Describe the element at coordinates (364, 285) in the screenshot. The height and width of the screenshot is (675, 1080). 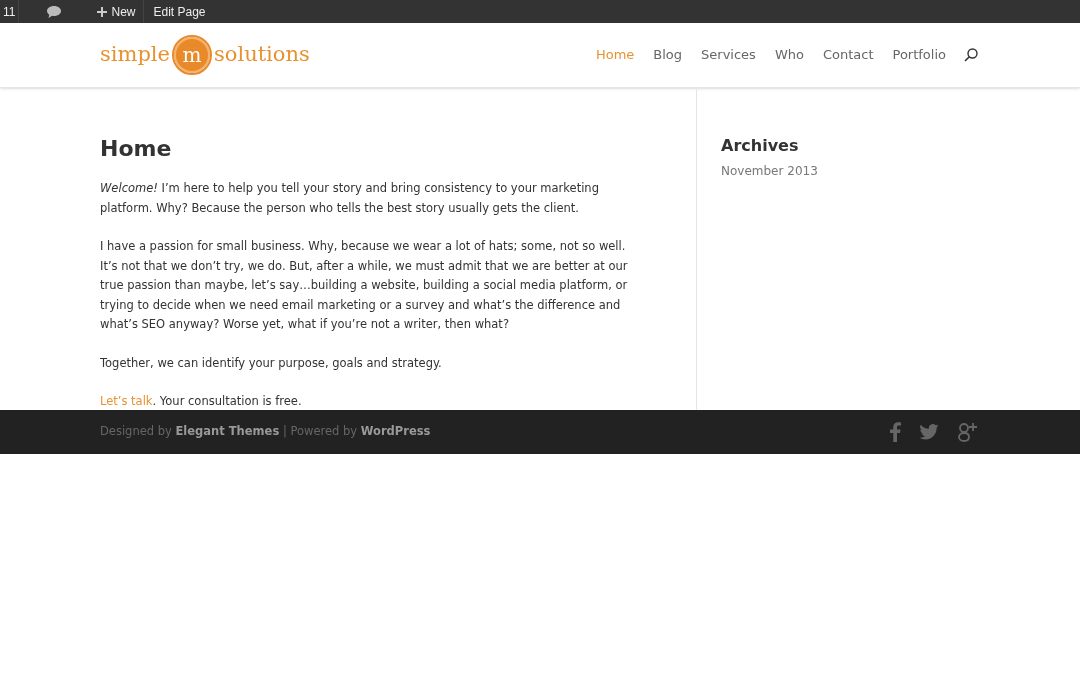
I see `body-paragraph: I have a passion for small business. Why, because we wear a lot of hats; some, not so well. It’s not that we don’t try, we do. But, after a while, we must admit that we are better at our true passion than maybe, let’s say…building a website, building a social media platform, or trying to decide when we need email marketing or a survey and what’s the difference and what’s SEO anyway? Worse yet, what if you’re not a writer, then what?` at that location.